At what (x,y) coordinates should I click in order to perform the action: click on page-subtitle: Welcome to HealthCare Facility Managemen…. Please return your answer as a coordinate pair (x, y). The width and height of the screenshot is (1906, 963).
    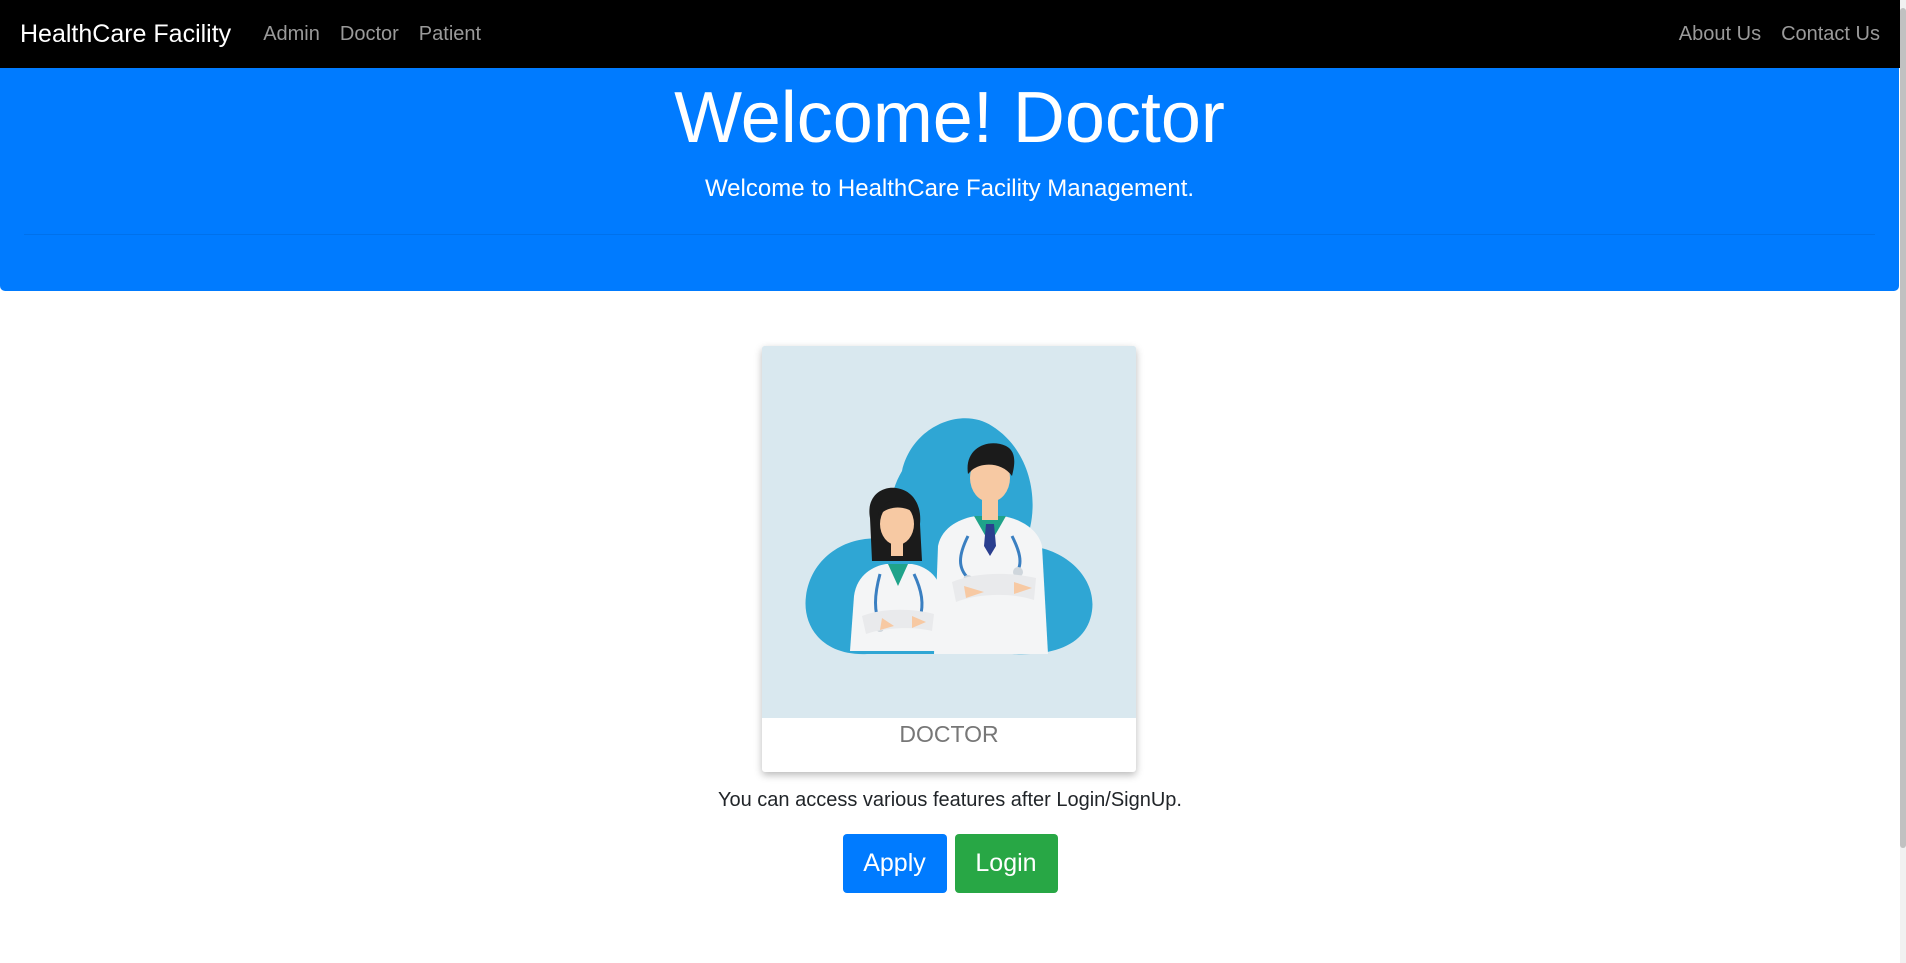
    Looking at the image, I should click on (949, 188).